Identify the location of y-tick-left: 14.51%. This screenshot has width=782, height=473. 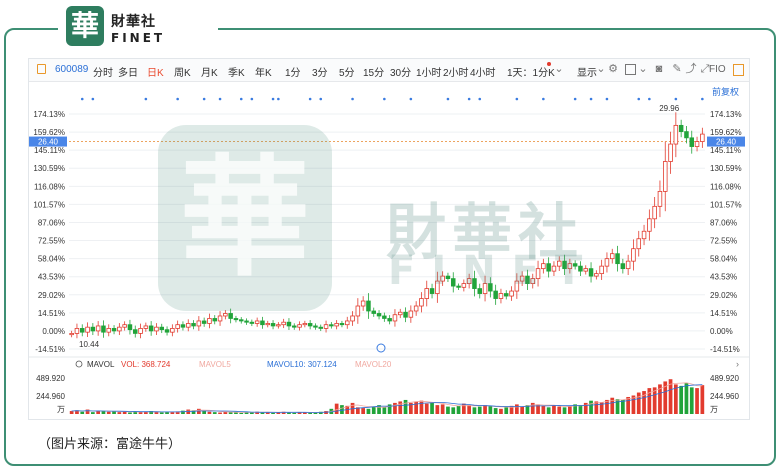
(51, 313).